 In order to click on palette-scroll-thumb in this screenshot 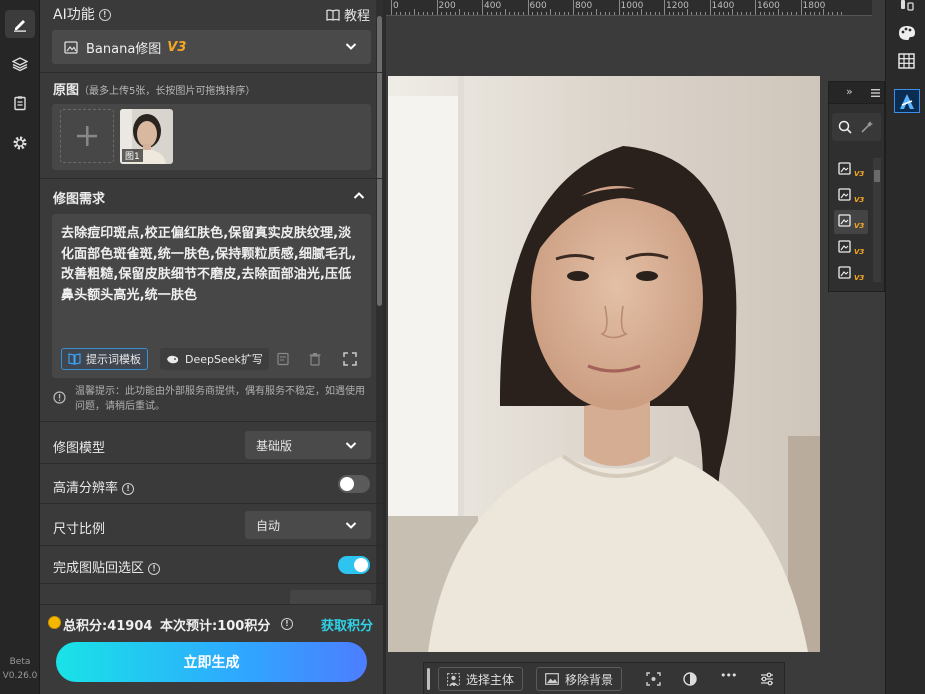, I will do `click(877, 176)`.